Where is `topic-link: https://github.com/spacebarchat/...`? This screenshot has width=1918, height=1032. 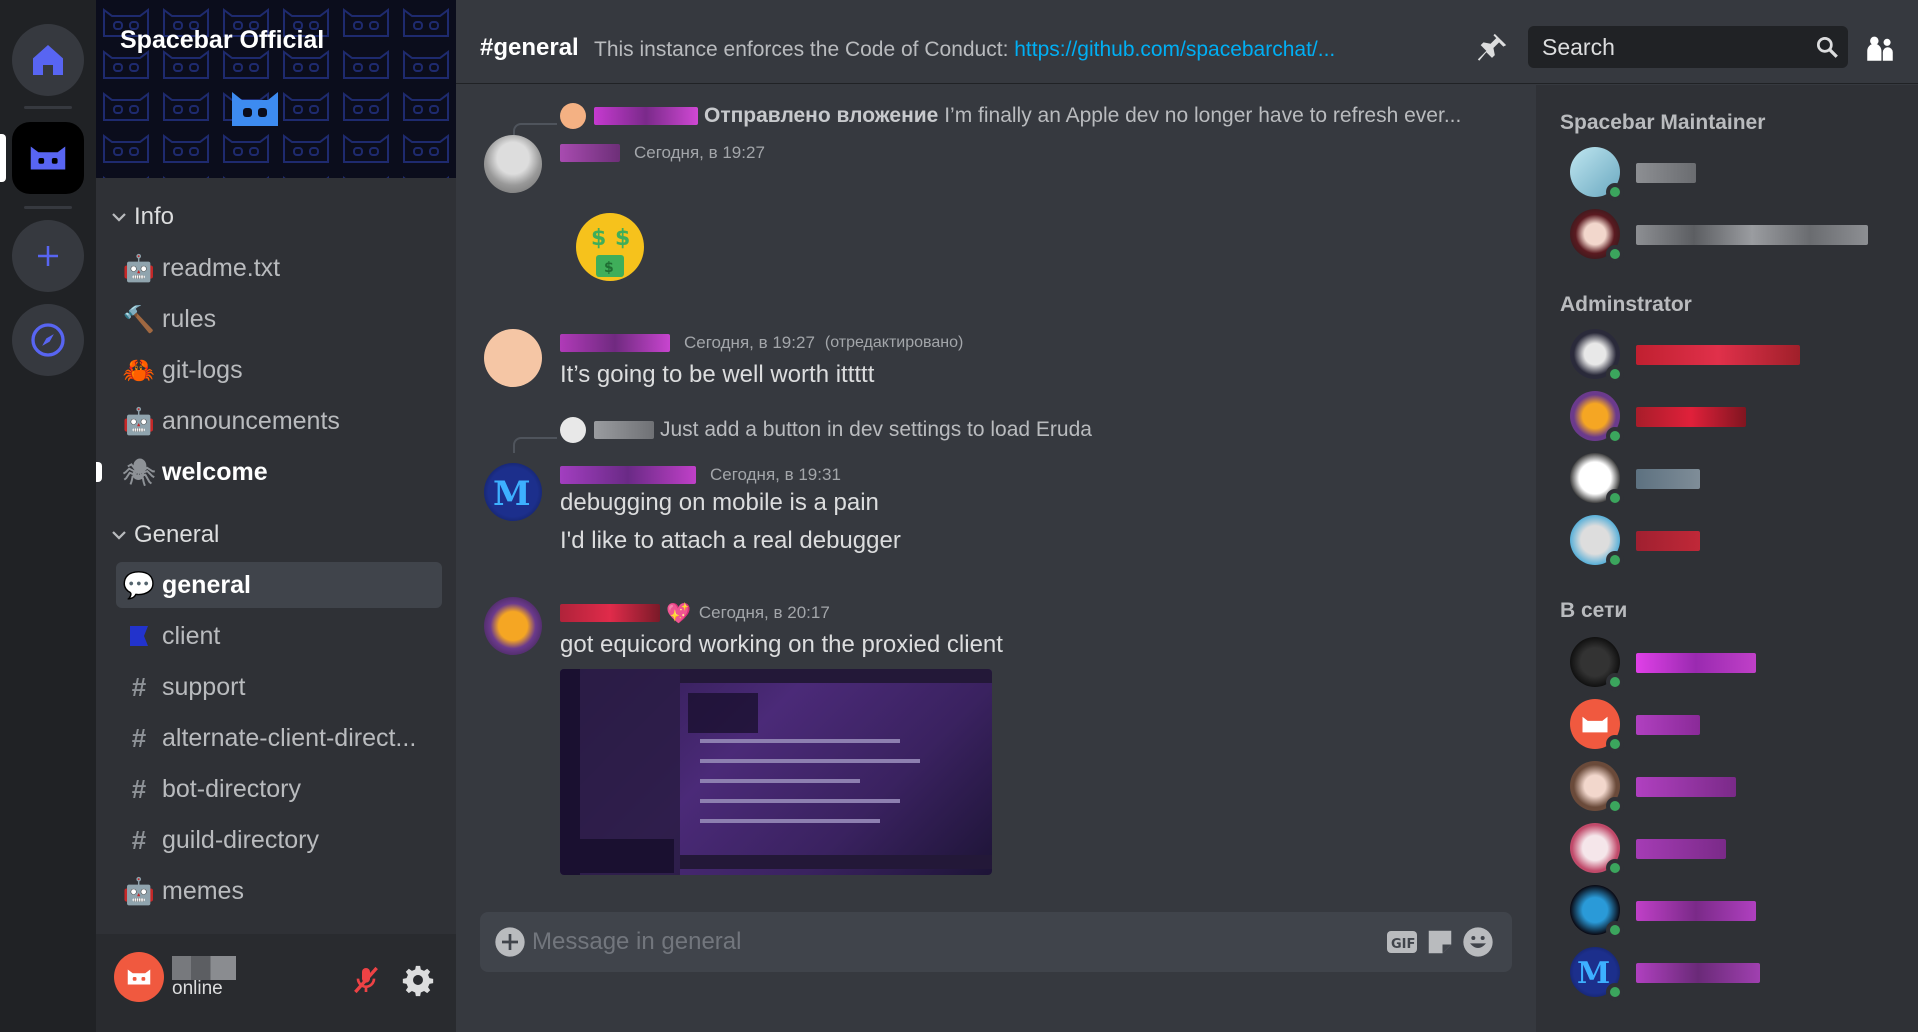
topic-link: https://github.com/spacebarchat/... is located at coordinates (1174, 49).